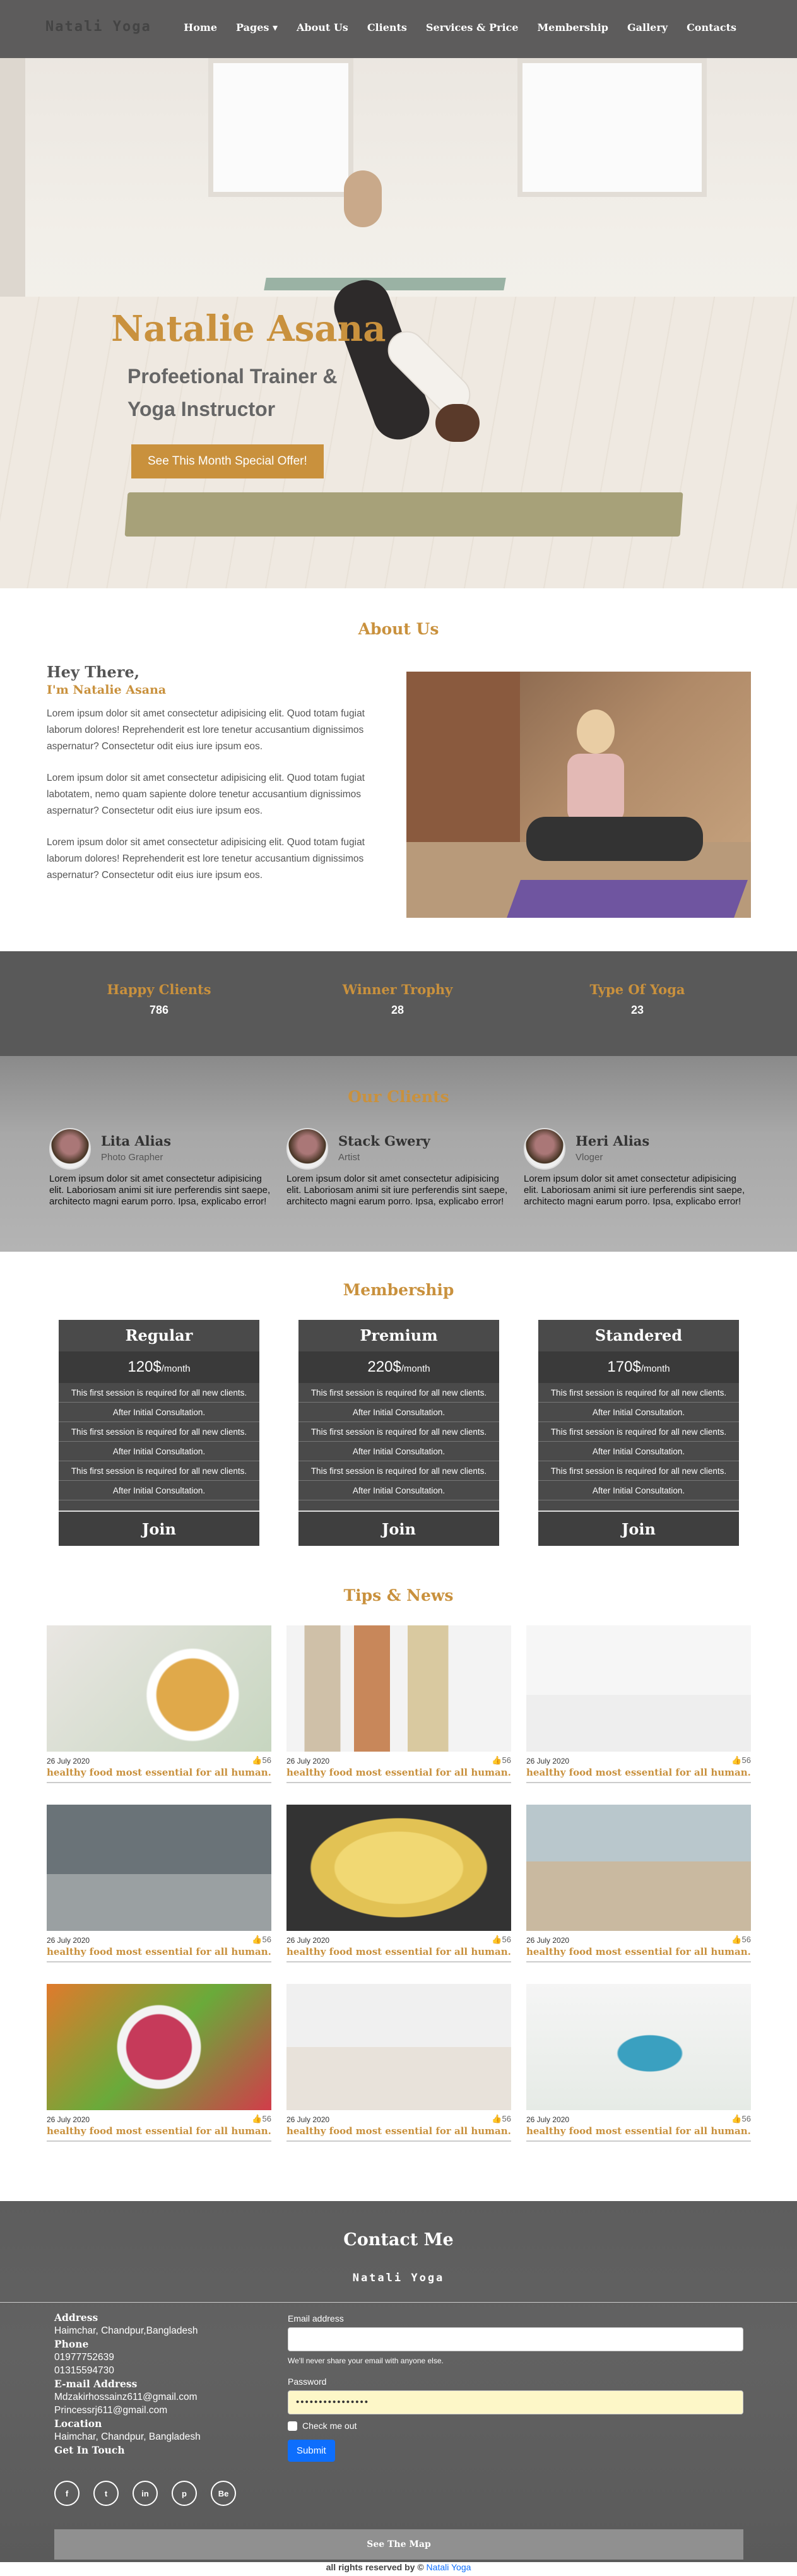  I want to click on password-label: Password, so click(307, 2382).